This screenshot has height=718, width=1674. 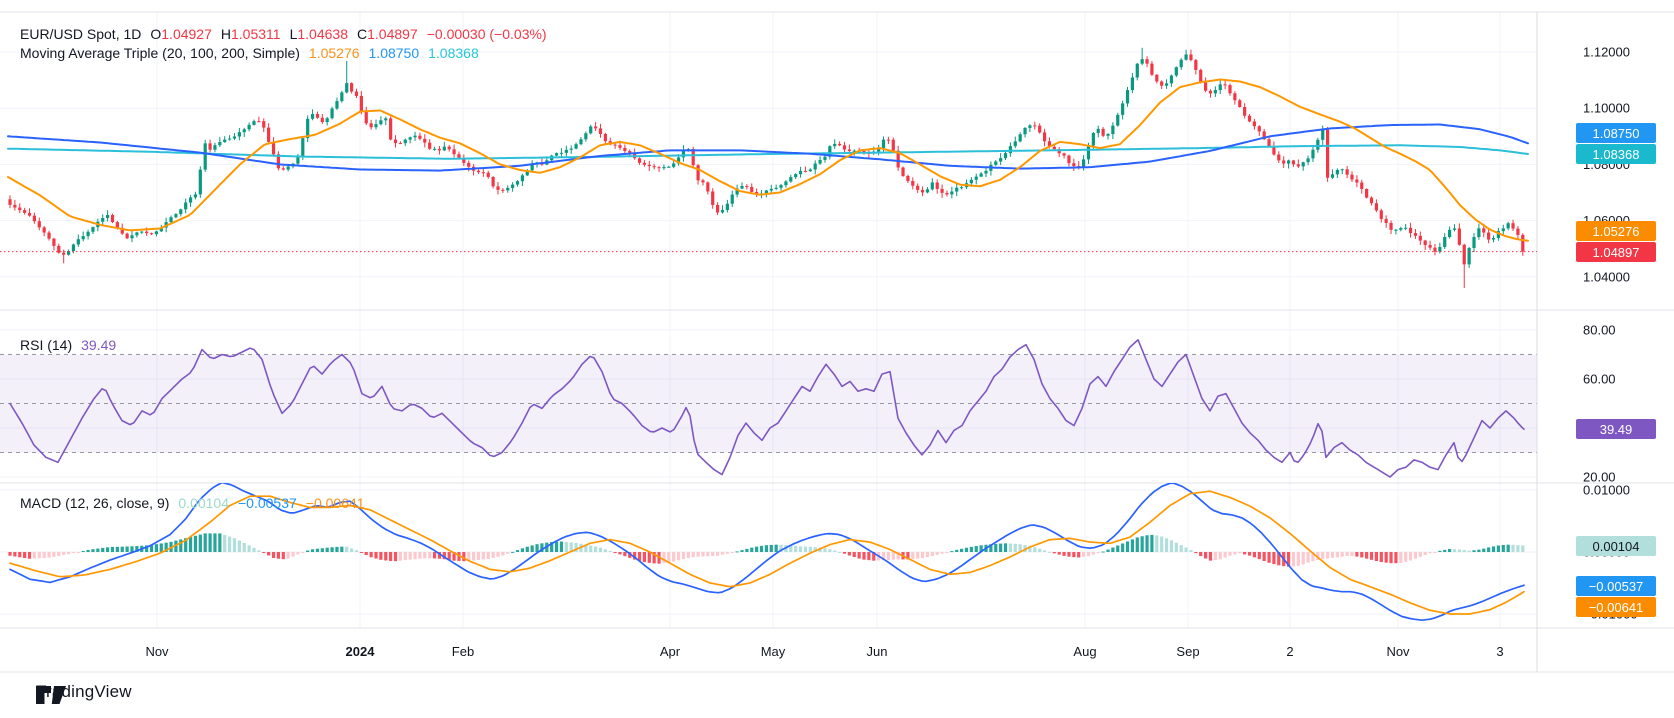 I want to click on svg-text: 3, so click(x=1499, y=651).